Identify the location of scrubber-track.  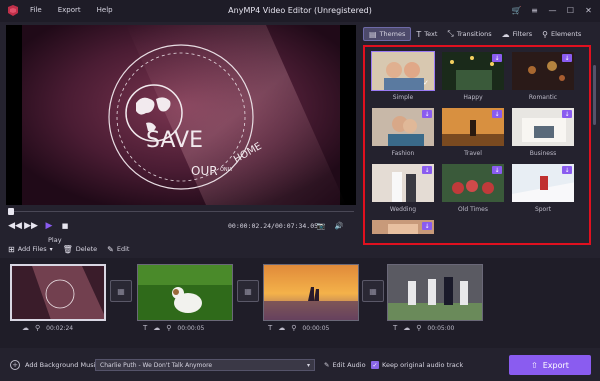
(181, 211).